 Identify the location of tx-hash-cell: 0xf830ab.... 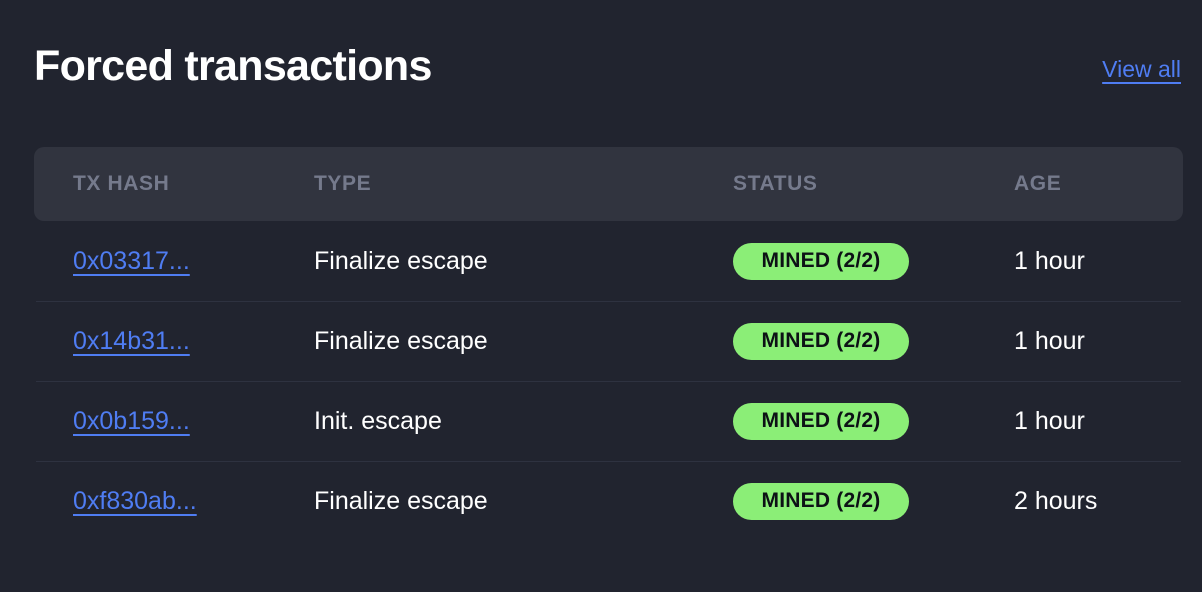
(154, 501).